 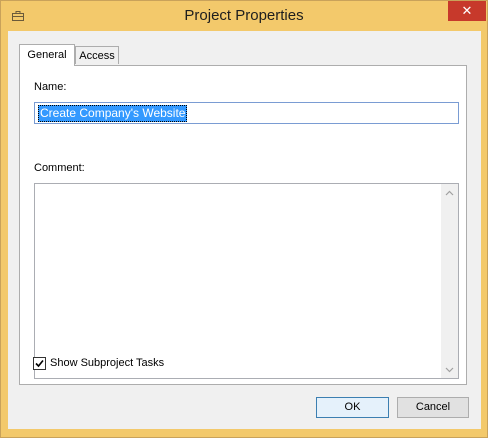 I want to click on tab-general: General, so click(x=47, y=55).